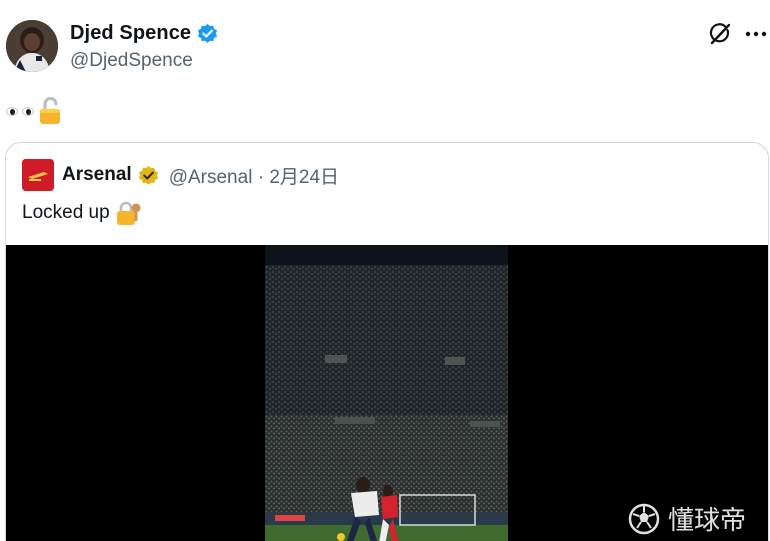 The image size is (770, 541). I want to click on verified-badge-icon, so click(208, 33).